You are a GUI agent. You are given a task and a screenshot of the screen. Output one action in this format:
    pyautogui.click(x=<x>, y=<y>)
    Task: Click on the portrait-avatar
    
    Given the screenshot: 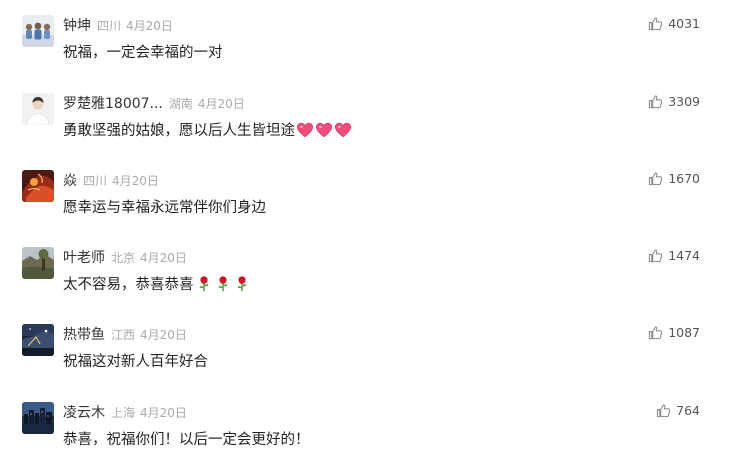 What is the action you would take?
    pyautogui.click(x=38, y=109)
    